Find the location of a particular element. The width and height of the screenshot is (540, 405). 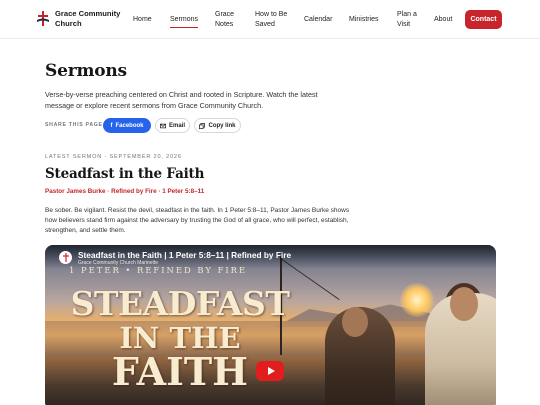

copy-icon is located at coordinates (202, 125).